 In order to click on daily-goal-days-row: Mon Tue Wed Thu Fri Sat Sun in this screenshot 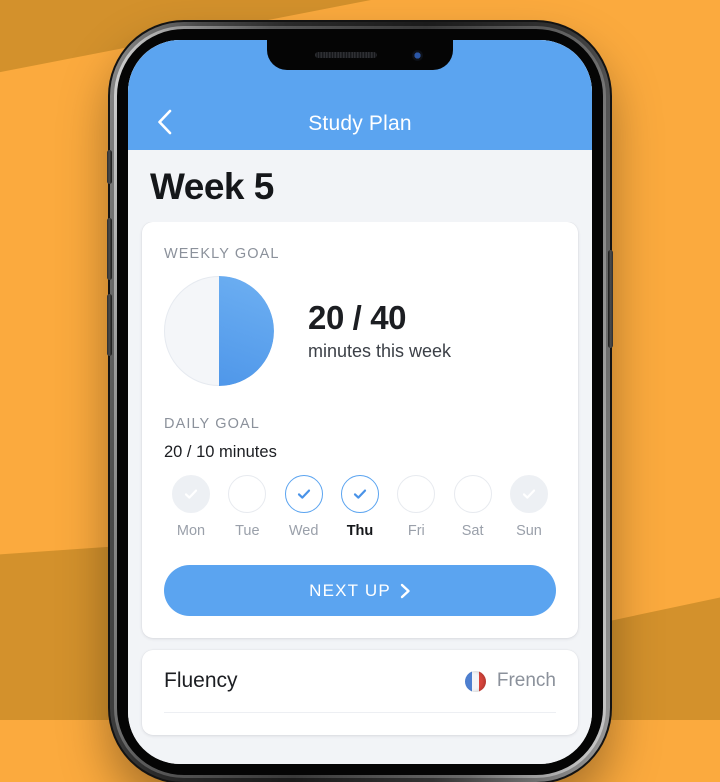, I will do `click(360, 507)`.